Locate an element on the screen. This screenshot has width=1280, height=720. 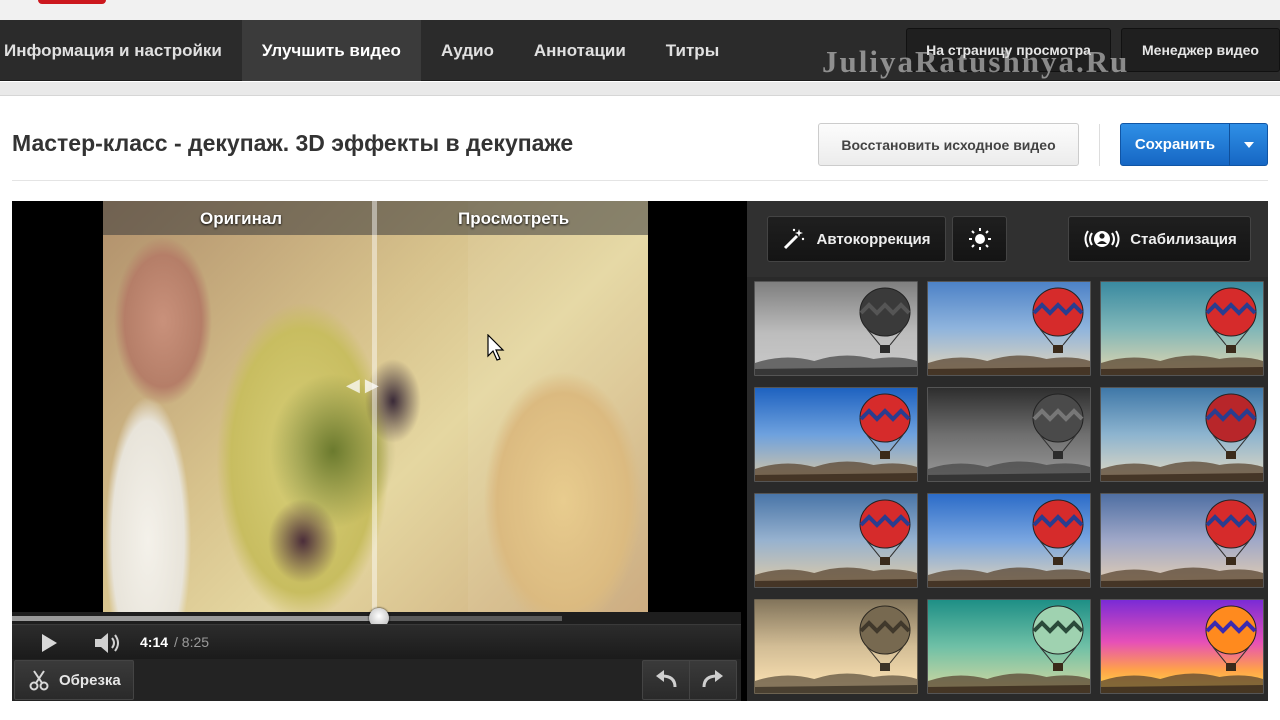
undo-icon is located at coordinates (666, 679).